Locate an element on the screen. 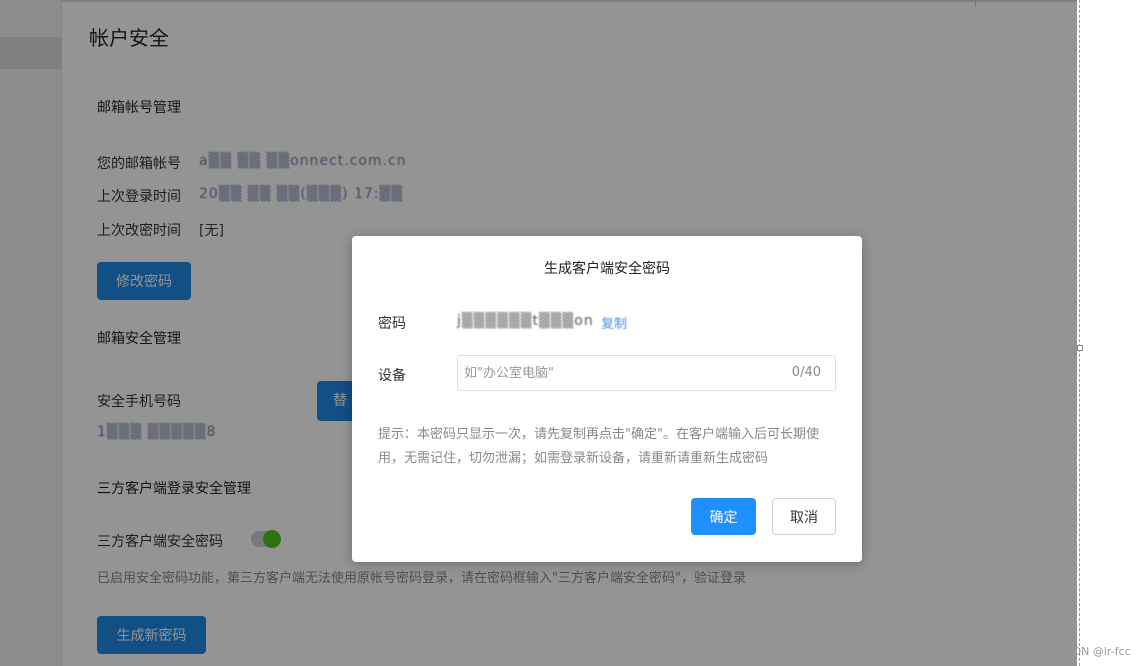 This screenshot has width=1145, height=666. resize-handle is located at coordinates (1080, 348).